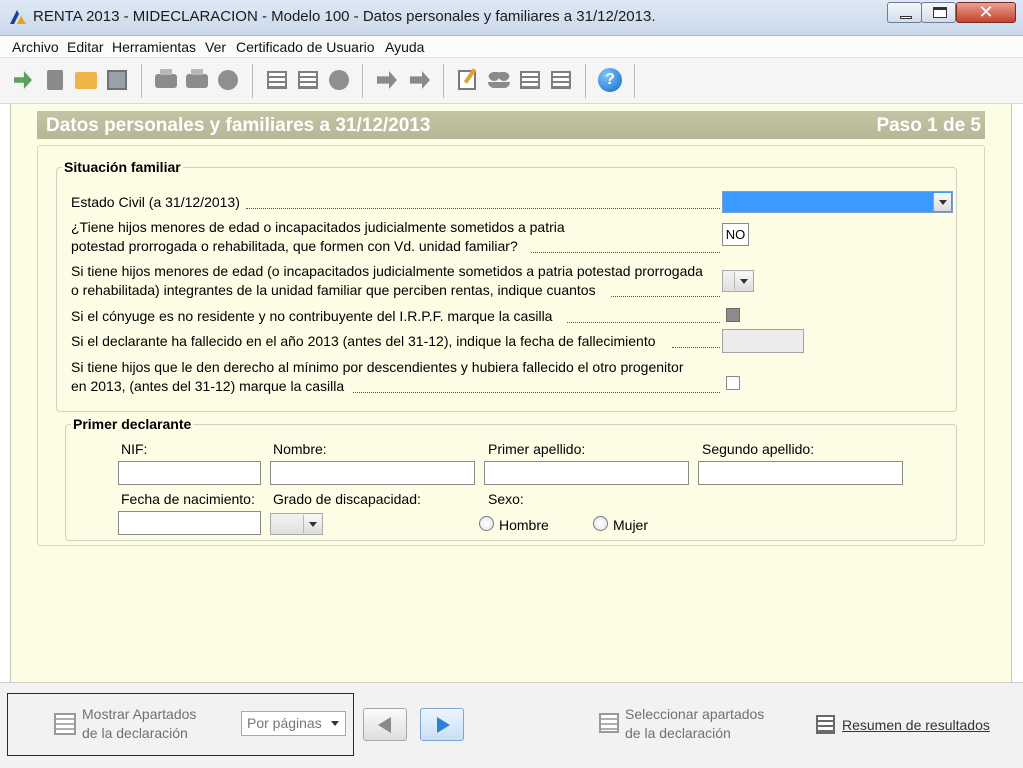 The image size is (1023, 768). I want to click on edit-button, so click(468, 80).